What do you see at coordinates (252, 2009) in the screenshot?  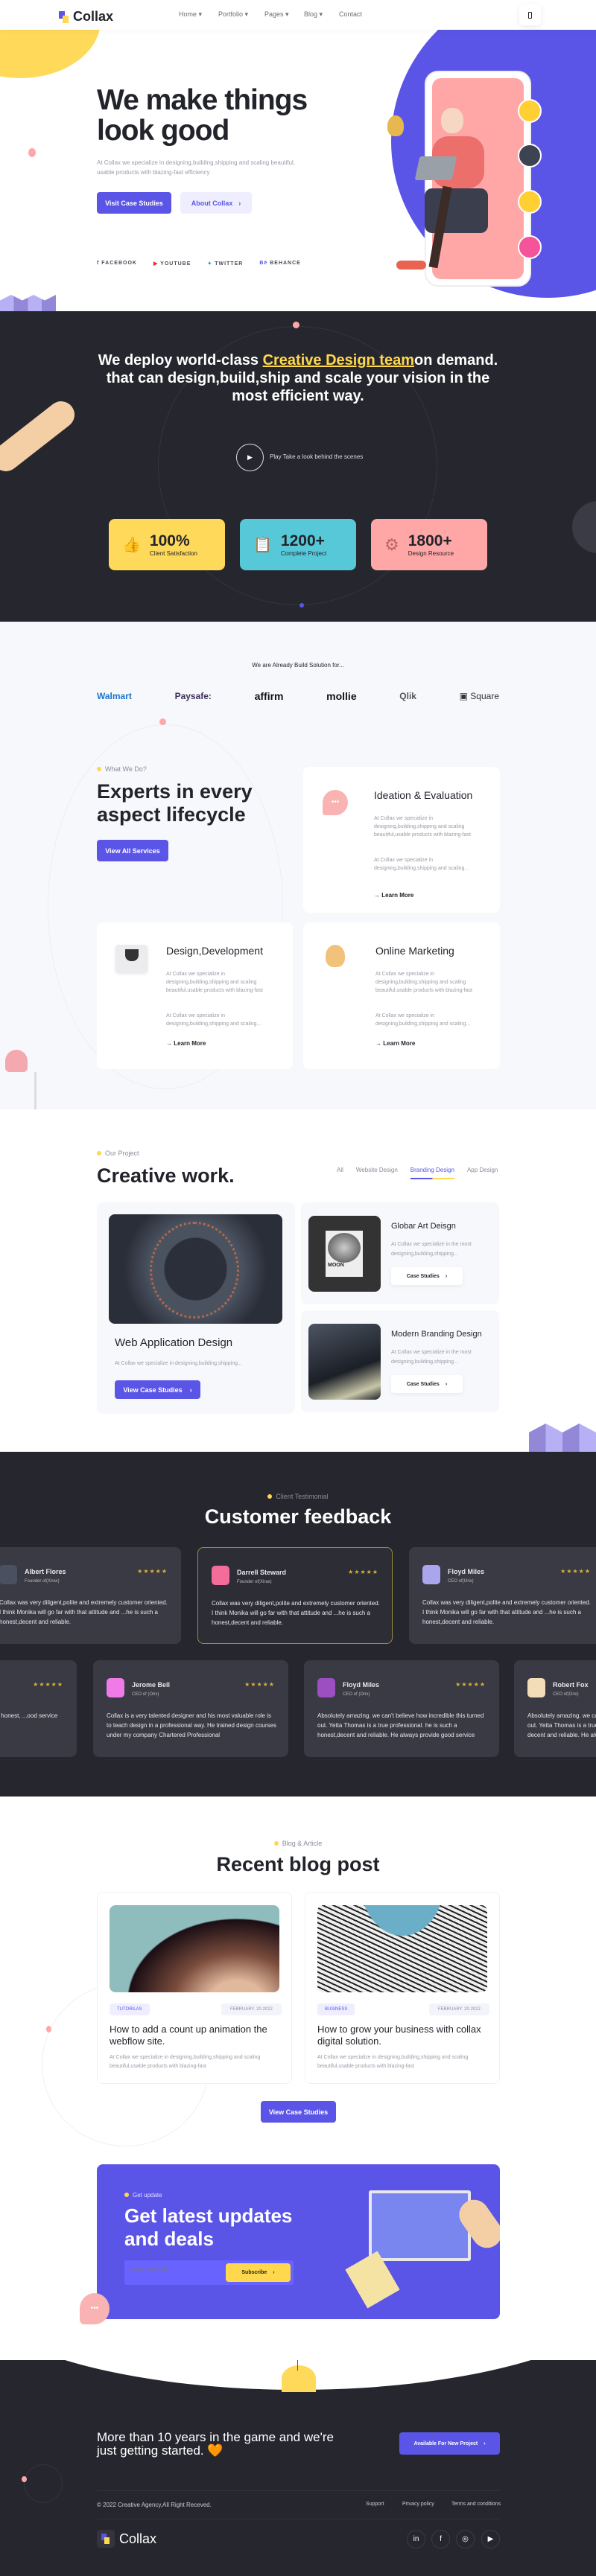 I see `blog-date: FEBRUARY. 20.2022` at bounding box center [252, 2009].